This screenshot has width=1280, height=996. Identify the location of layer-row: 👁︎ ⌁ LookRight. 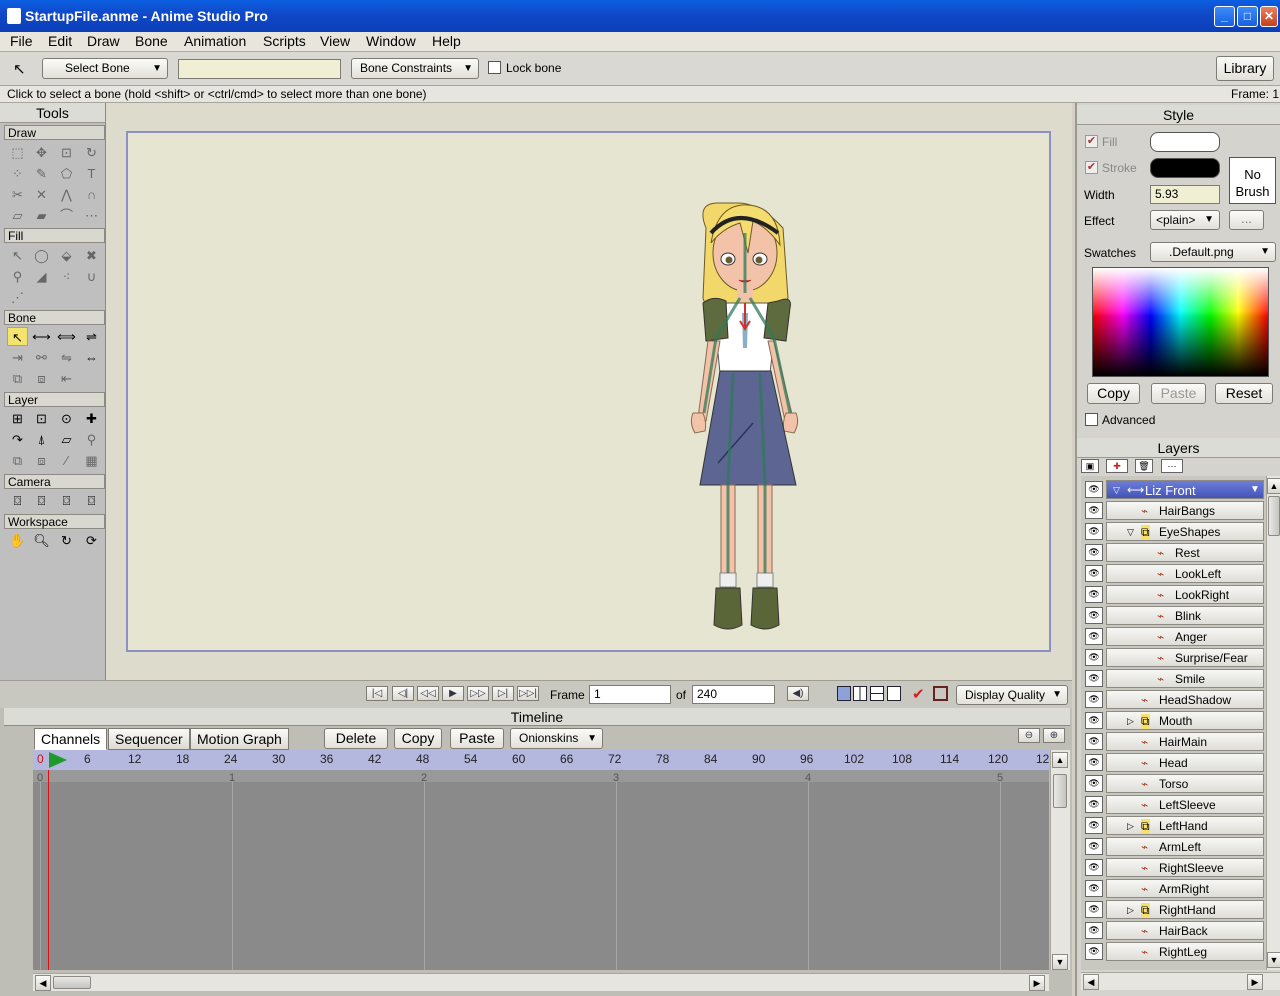
(1174, 594).